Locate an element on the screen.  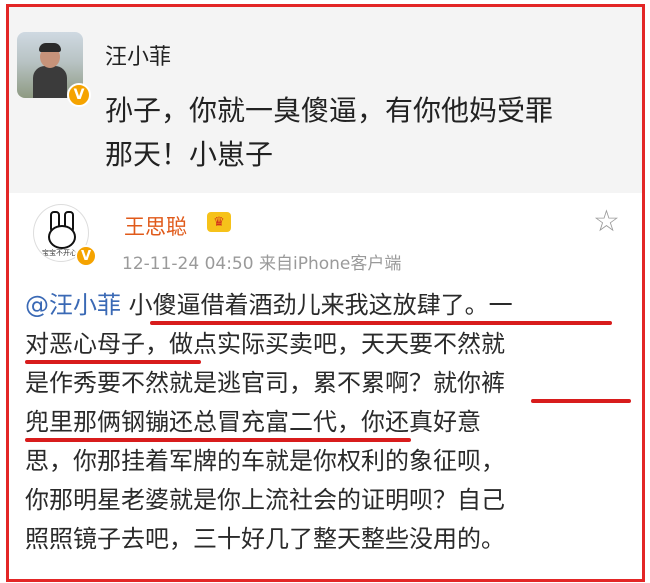
author-name: 王思聪 is located at coordinates (155, 226).